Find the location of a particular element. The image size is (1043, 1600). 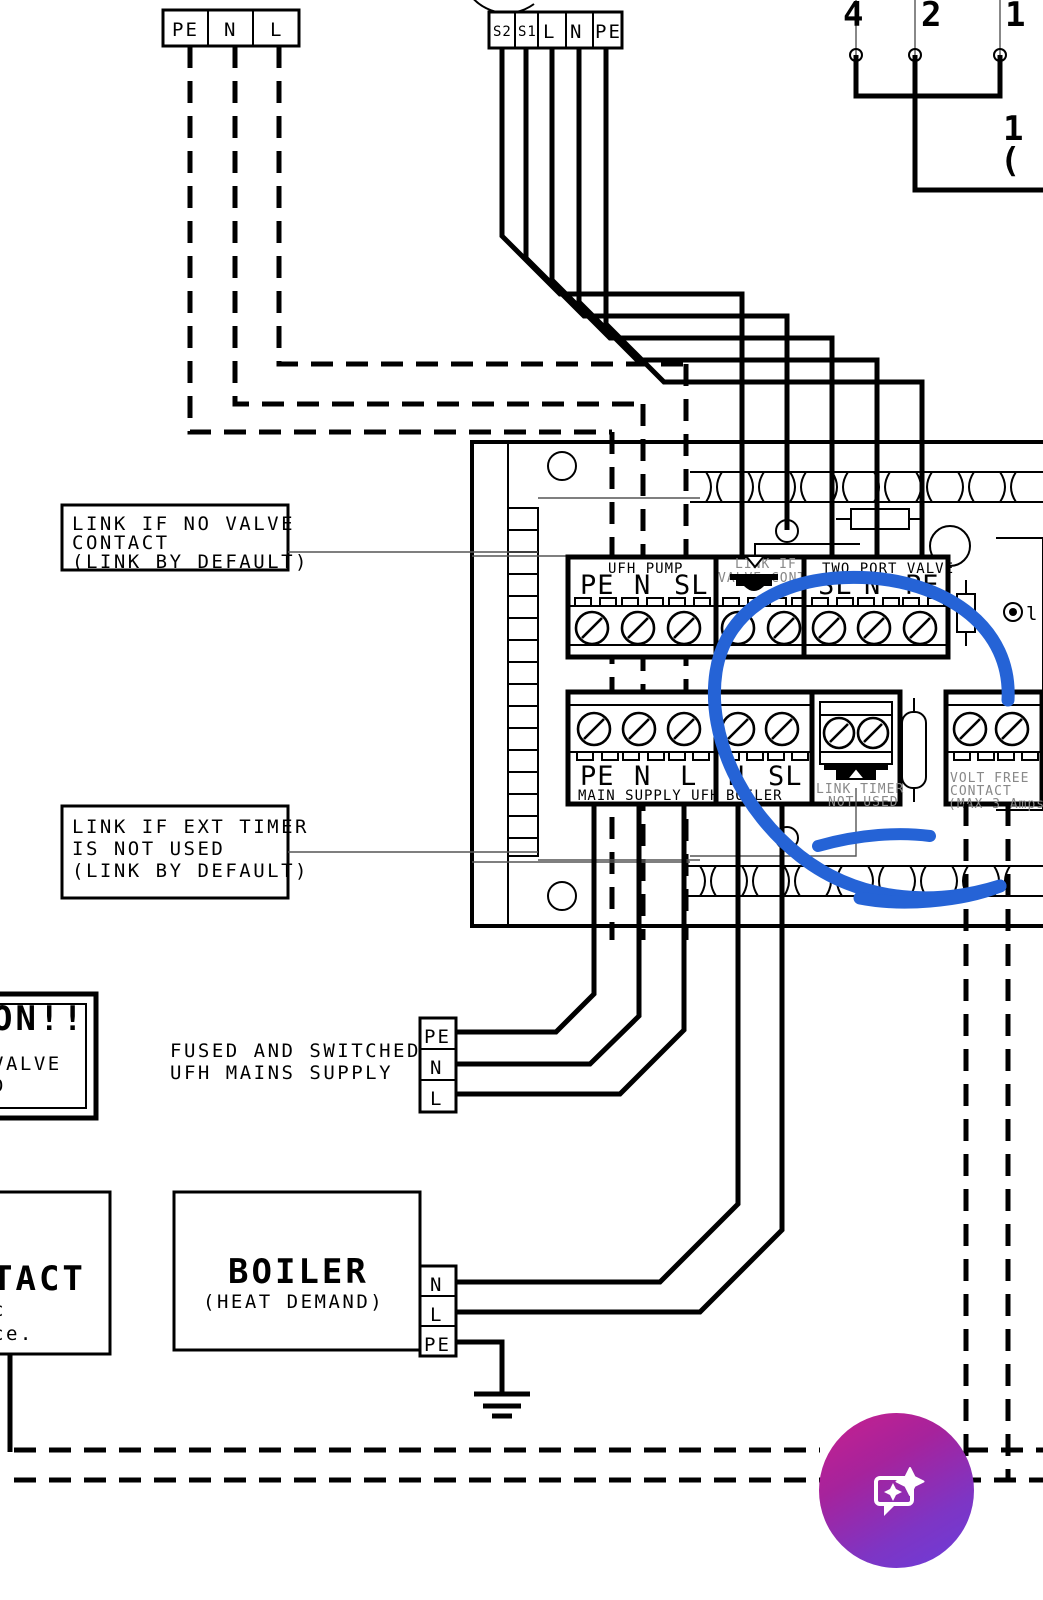

callout-line: VALVE is located at coordinates (31, 1064).